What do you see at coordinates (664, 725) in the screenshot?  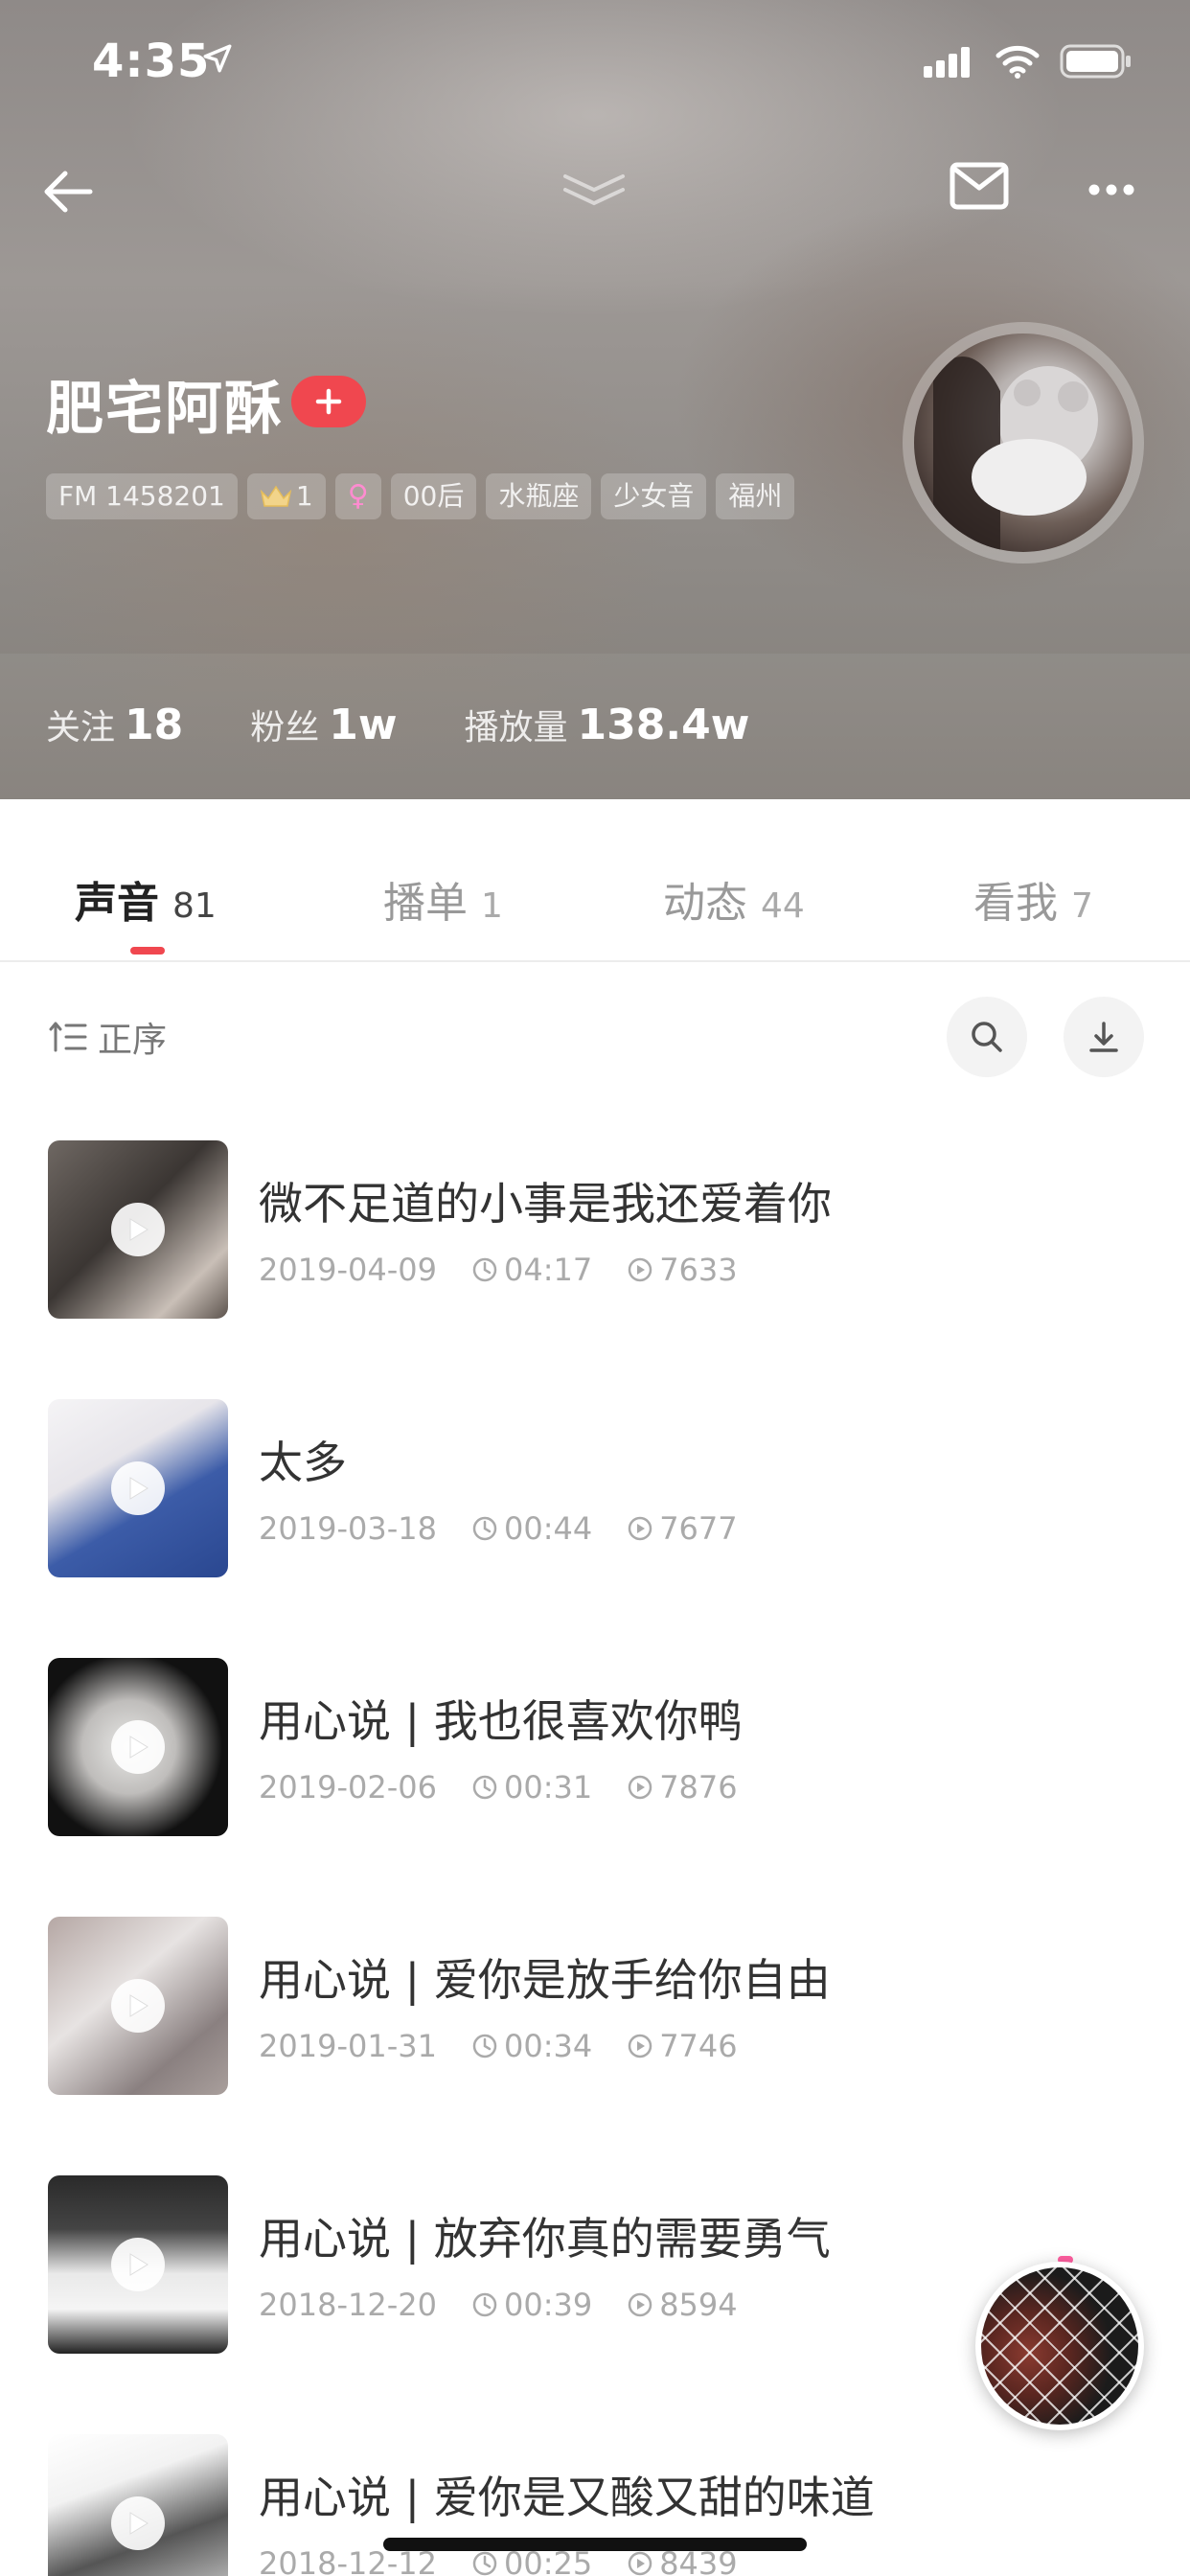 I see `stat-value: 138.4w` at bounding box center [664, 725].